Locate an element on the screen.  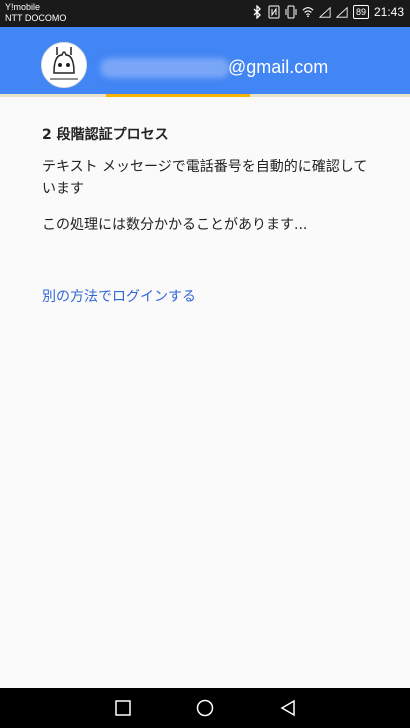
verification-description: テキスト メッセージで電話番号を自動的に確認しています is located at coordinates (205, 178).